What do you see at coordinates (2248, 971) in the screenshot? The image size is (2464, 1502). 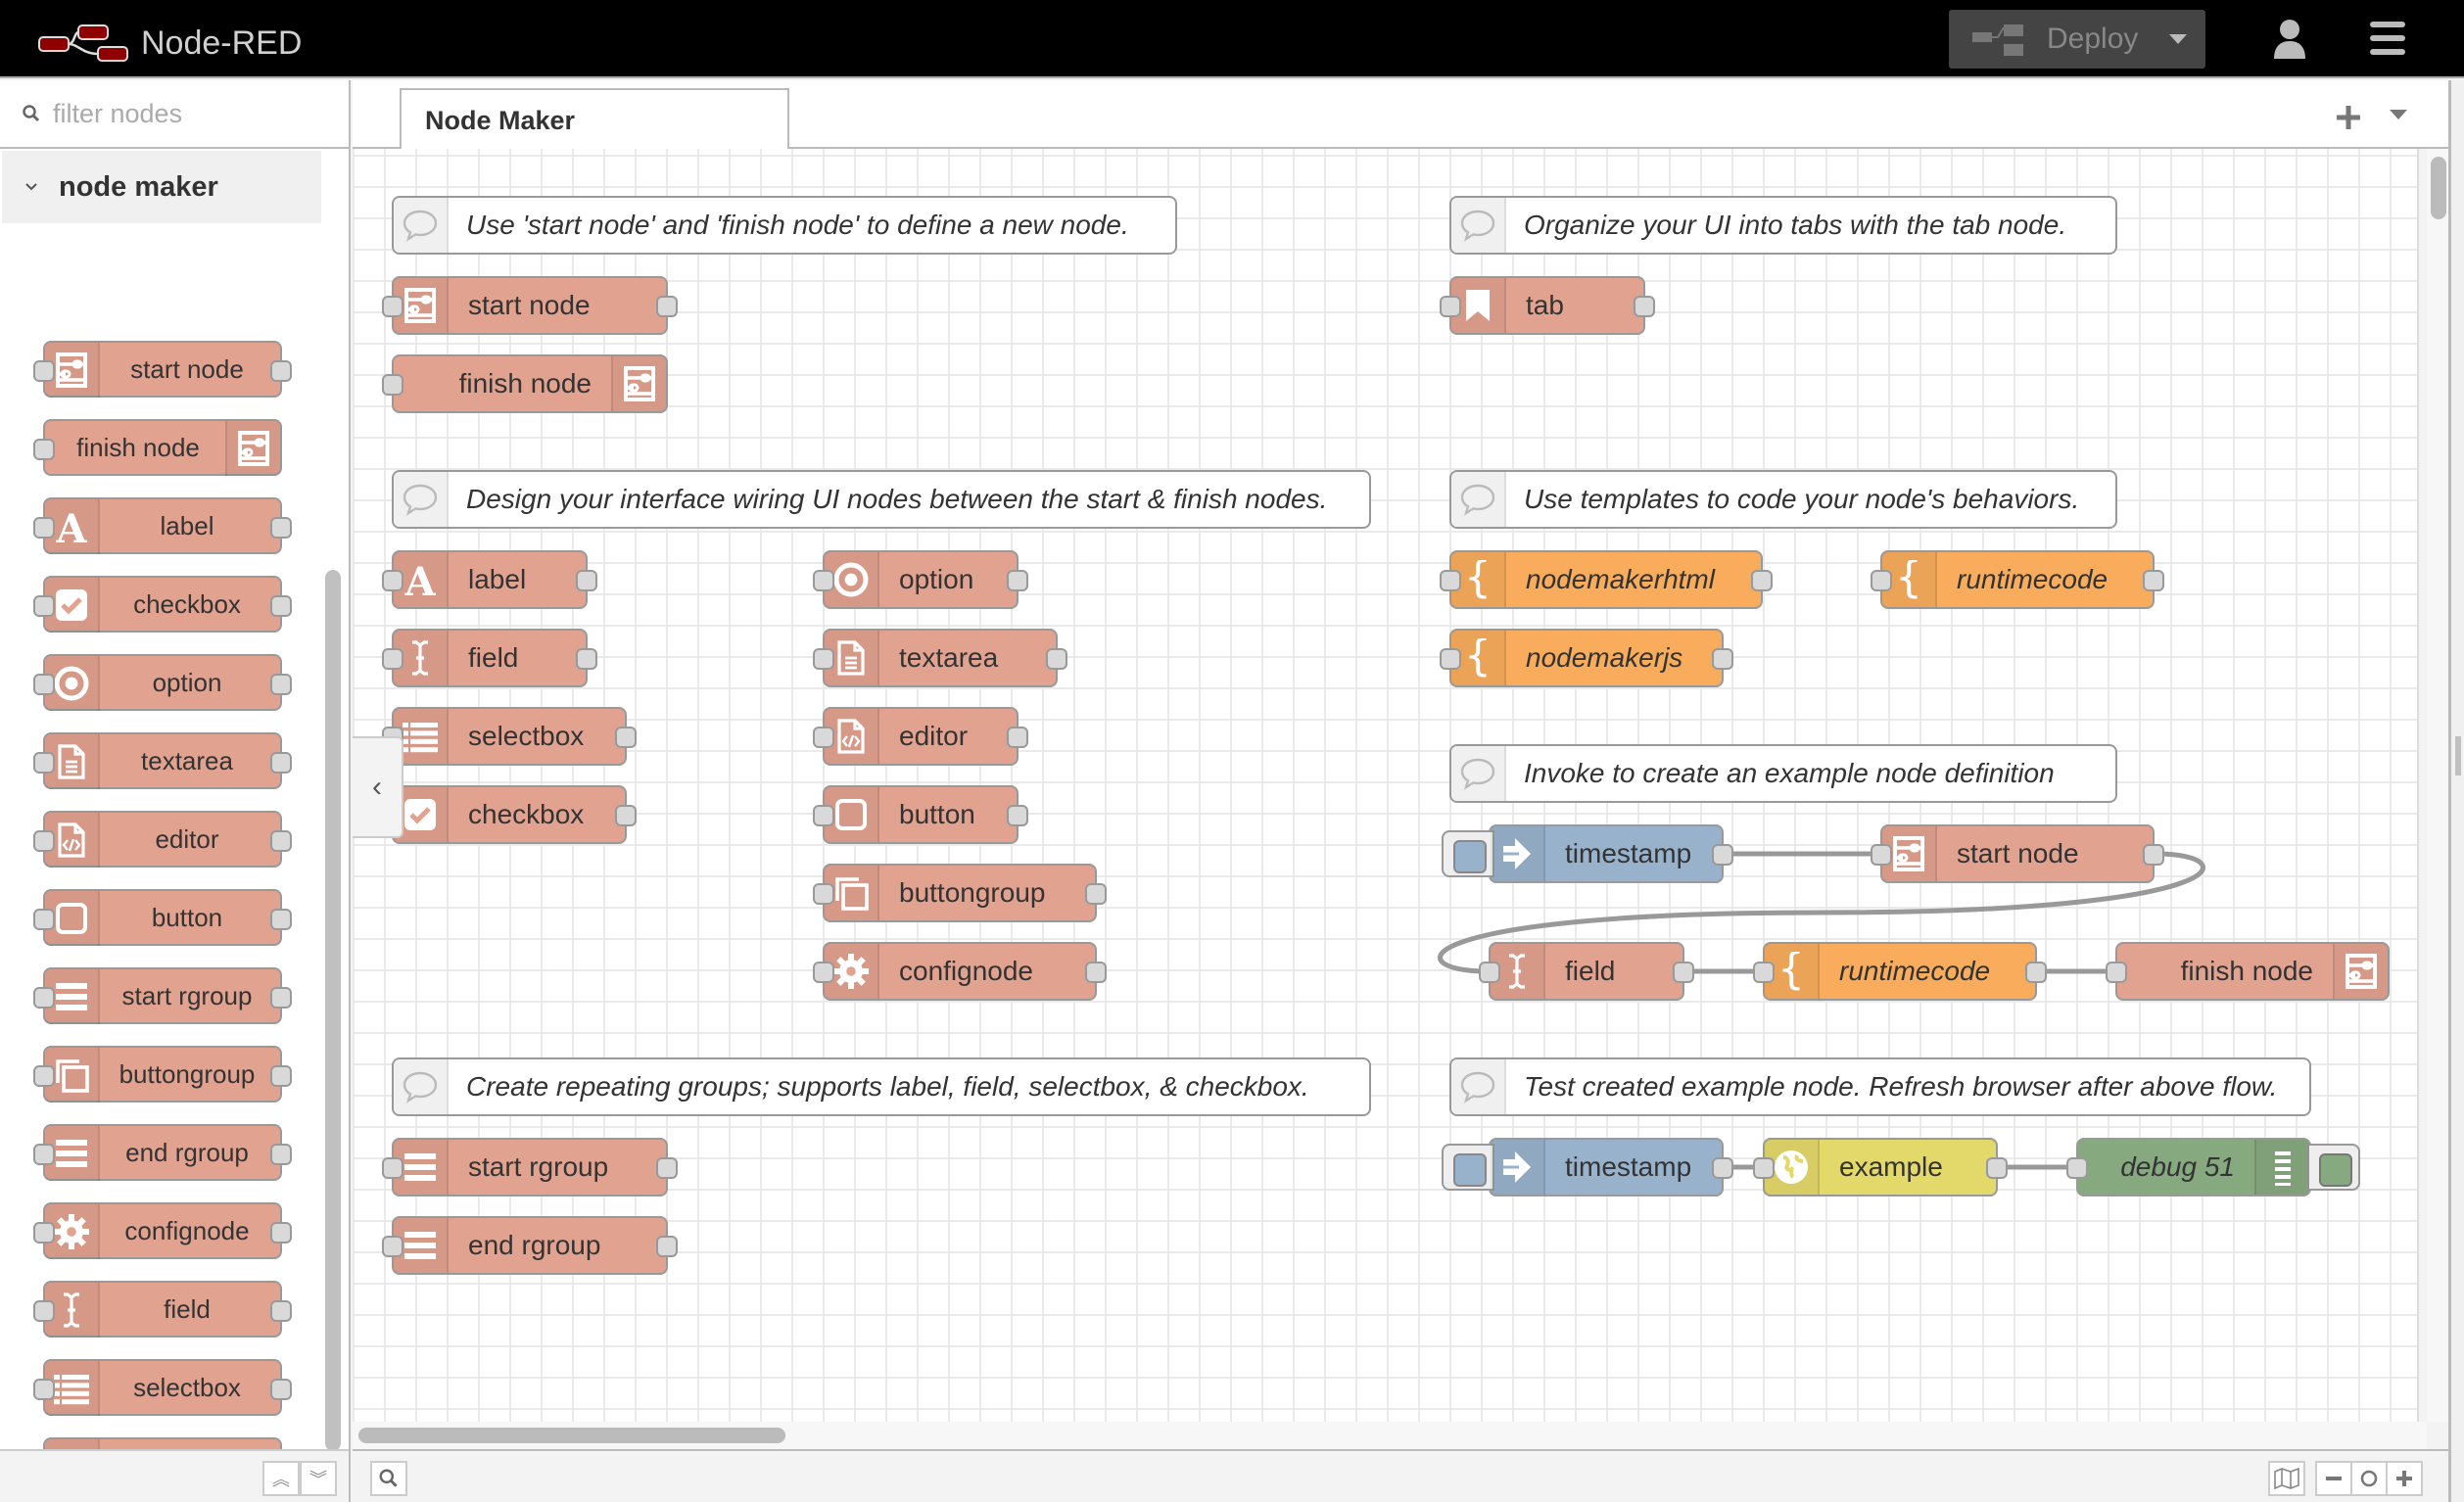 I see `flow-node-finish-node: finish node` at bounding box center [2248, 971].